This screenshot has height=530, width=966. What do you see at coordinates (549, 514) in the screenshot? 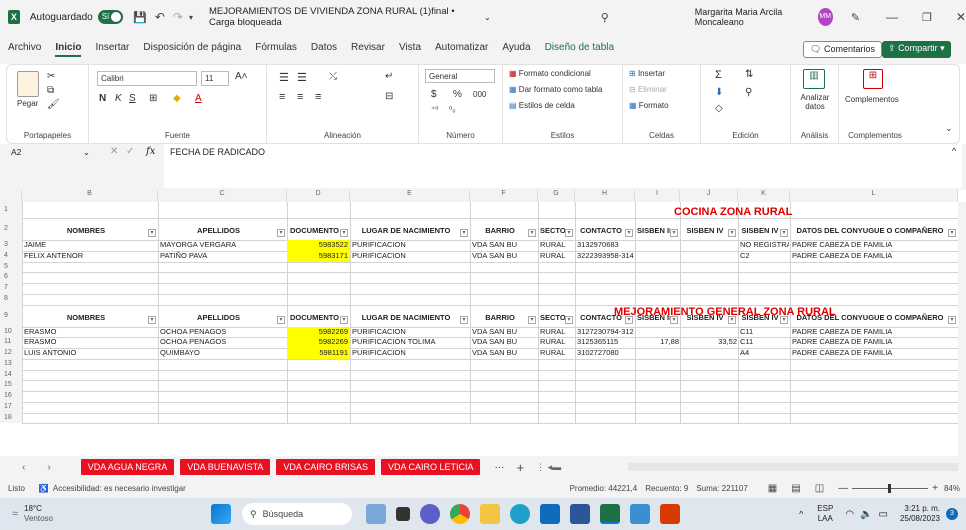
I see `mail-icon` at bounding box center [549, 514].